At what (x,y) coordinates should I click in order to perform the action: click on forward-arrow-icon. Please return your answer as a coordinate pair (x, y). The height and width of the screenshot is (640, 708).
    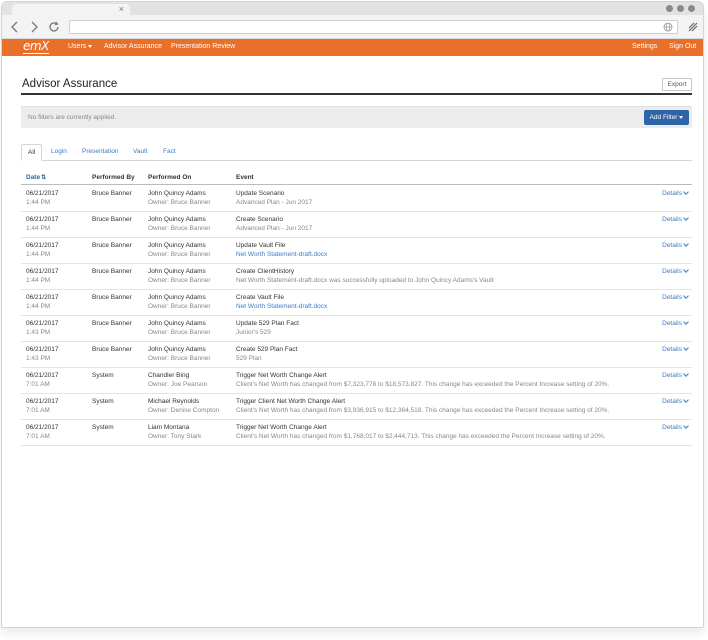
    Looking at the image, I should click on (34, 27).